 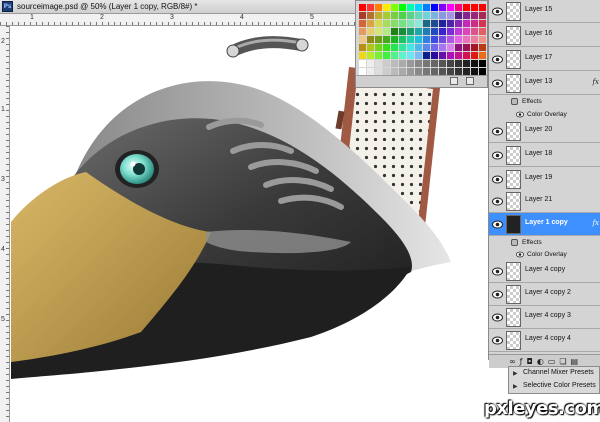 What do you see at coordinates (544, 102) in the screenshot?
I see `effects-row: Effects` at bounding box center [544, 102].